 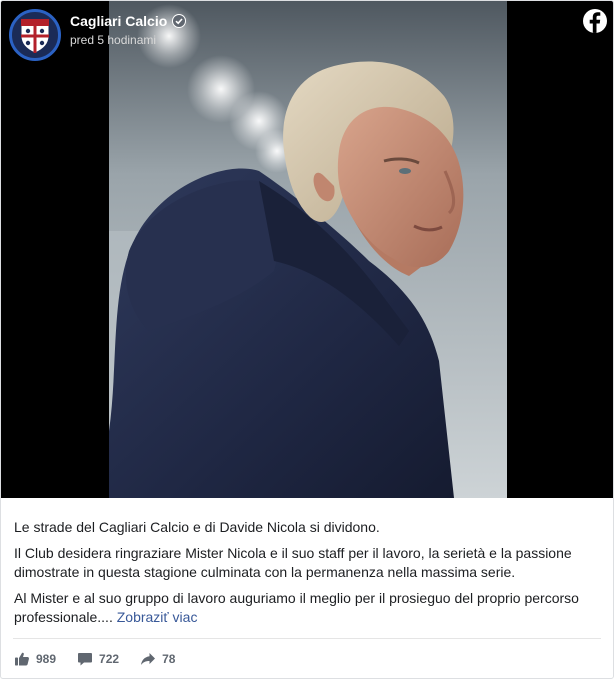 I want to click on engagement-bar: 989 722 78, so click(x=94, y=659).